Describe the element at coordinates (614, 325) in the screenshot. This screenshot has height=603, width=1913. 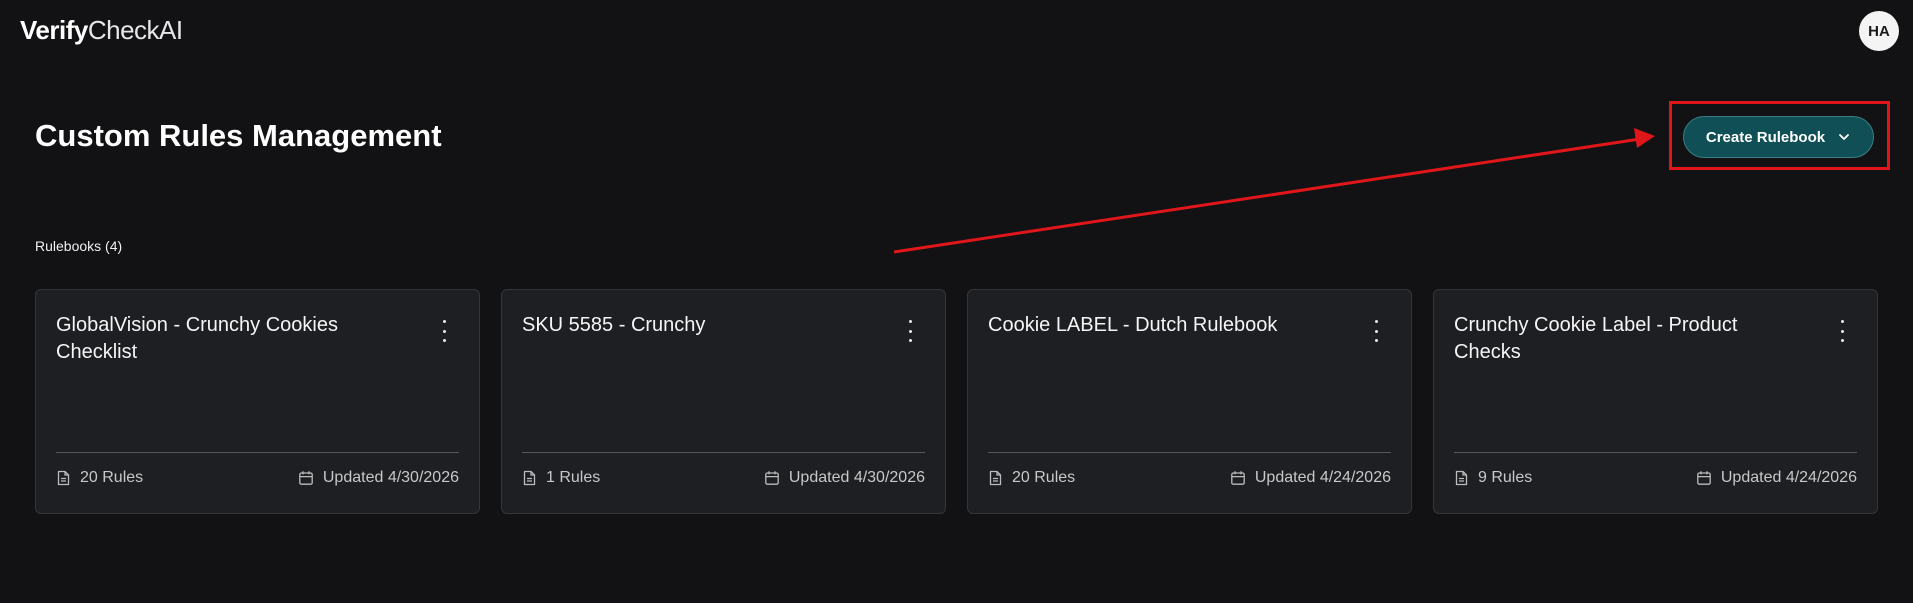
I see `rulebook-card-title: SKU 5585 - Crunchy` at that location.